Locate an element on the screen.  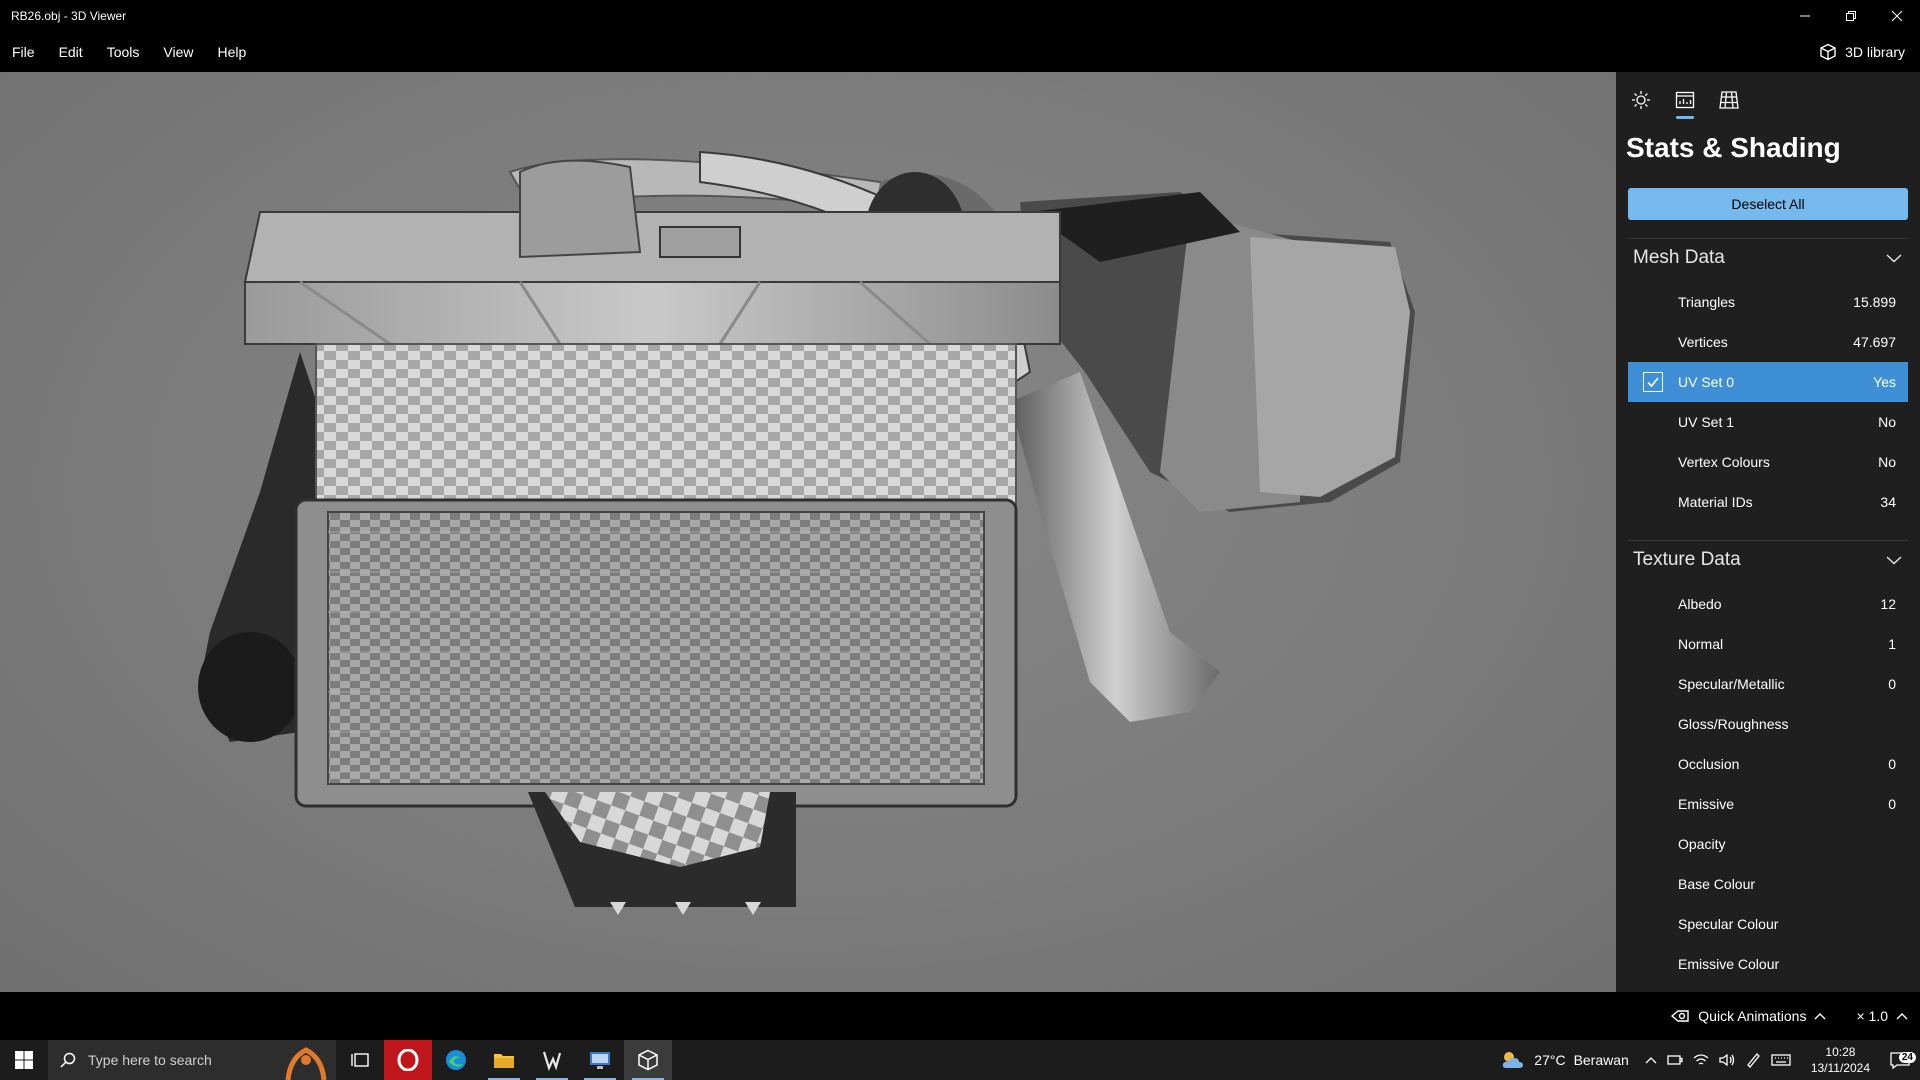
checkmark-icon is located at coordinates (1653, 382).